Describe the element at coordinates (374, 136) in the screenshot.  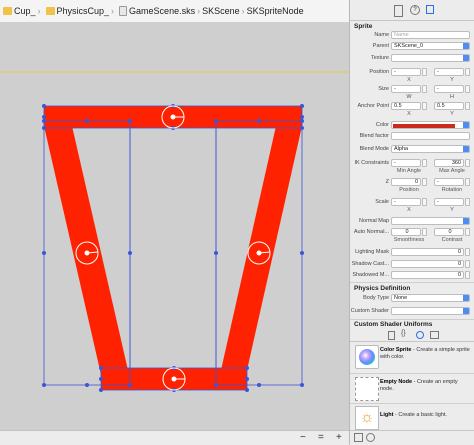
I see `blend-factor-label: Blend factor` at that location.